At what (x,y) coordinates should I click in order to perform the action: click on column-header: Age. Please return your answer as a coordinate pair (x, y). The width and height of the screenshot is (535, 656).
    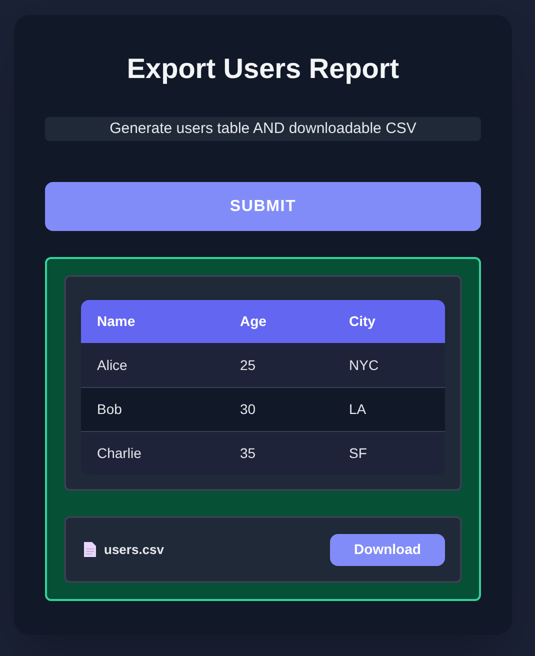
    Looking at the image, I should click on (253, 321).